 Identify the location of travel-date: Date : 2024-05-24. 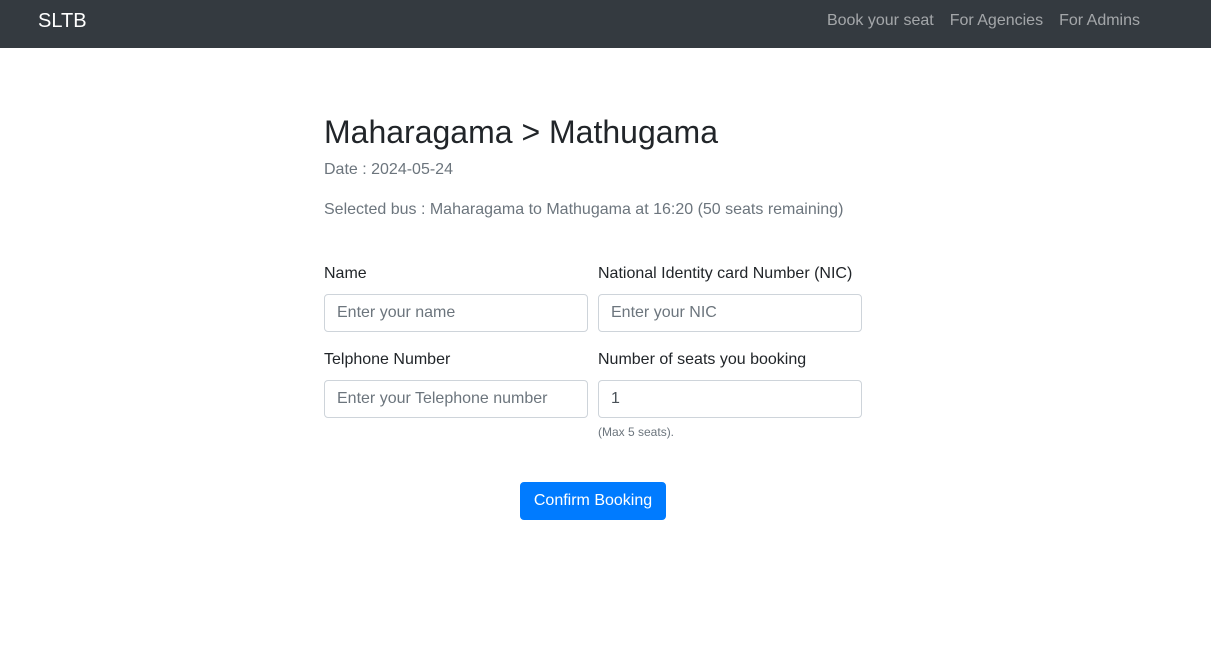
(388, 169).